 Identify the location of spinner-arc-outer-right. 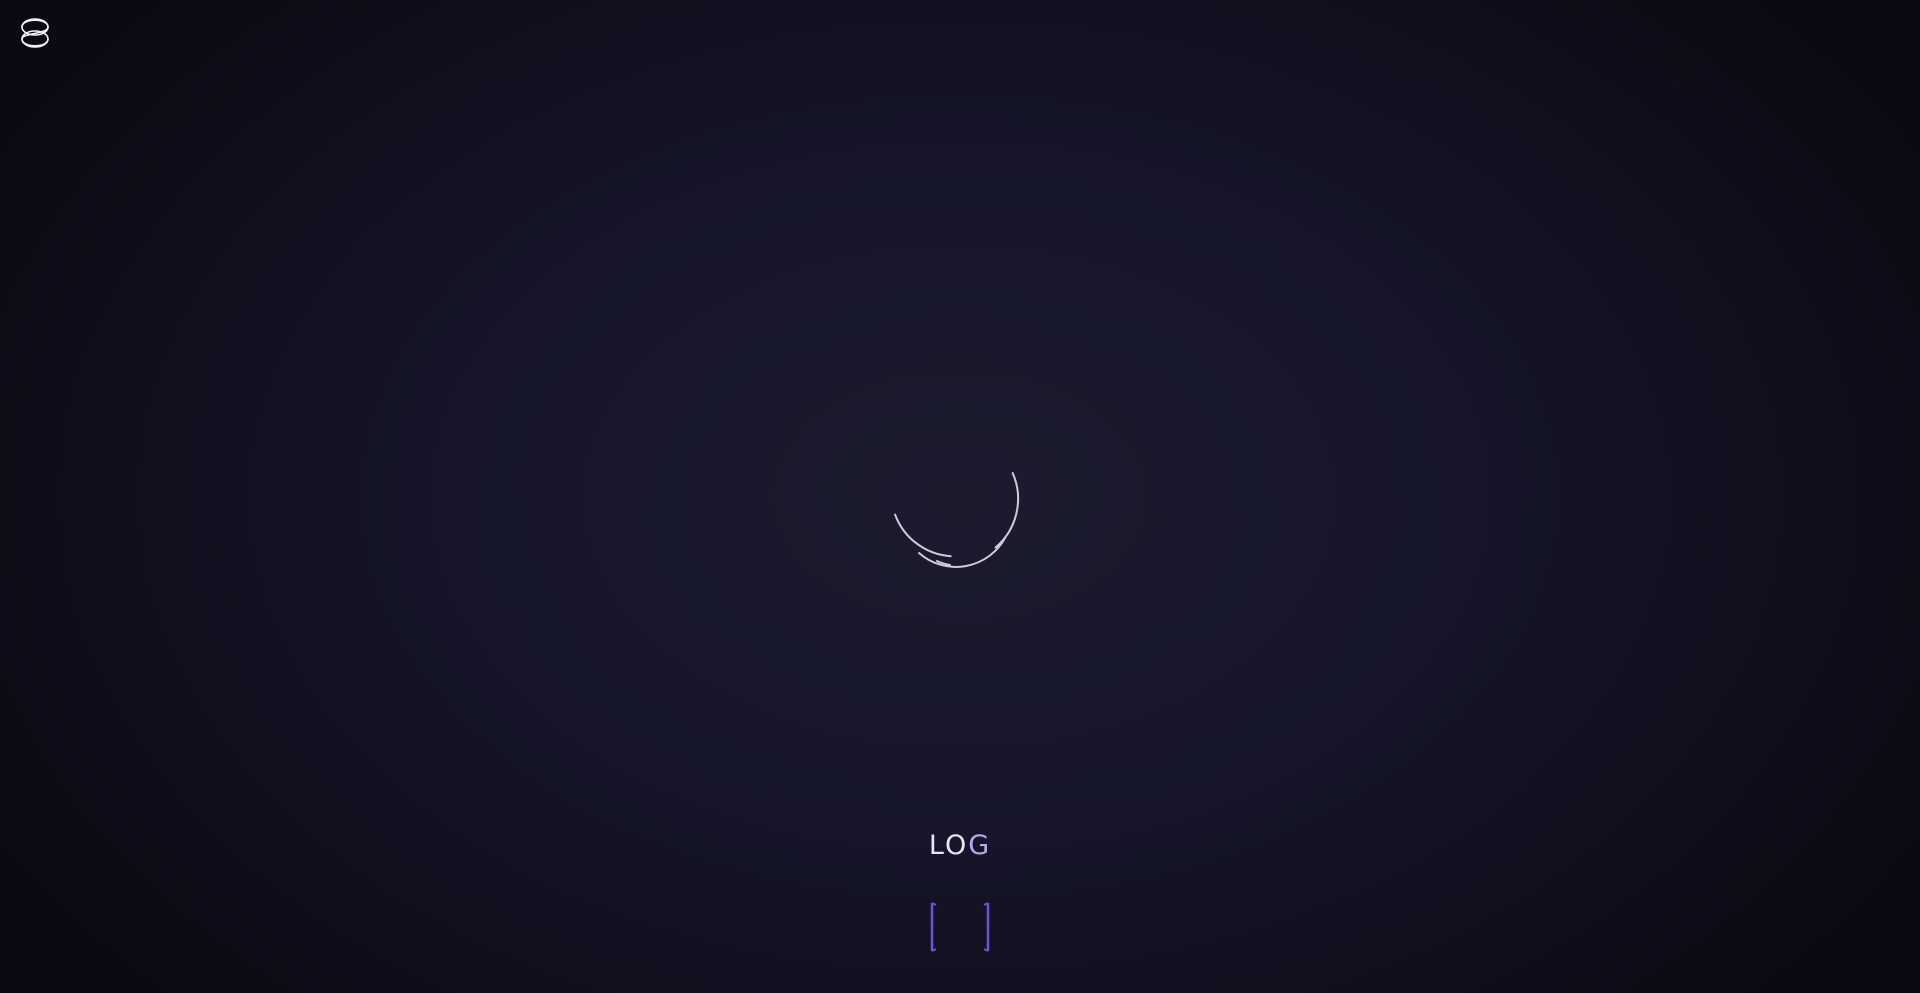
(1007, 510).